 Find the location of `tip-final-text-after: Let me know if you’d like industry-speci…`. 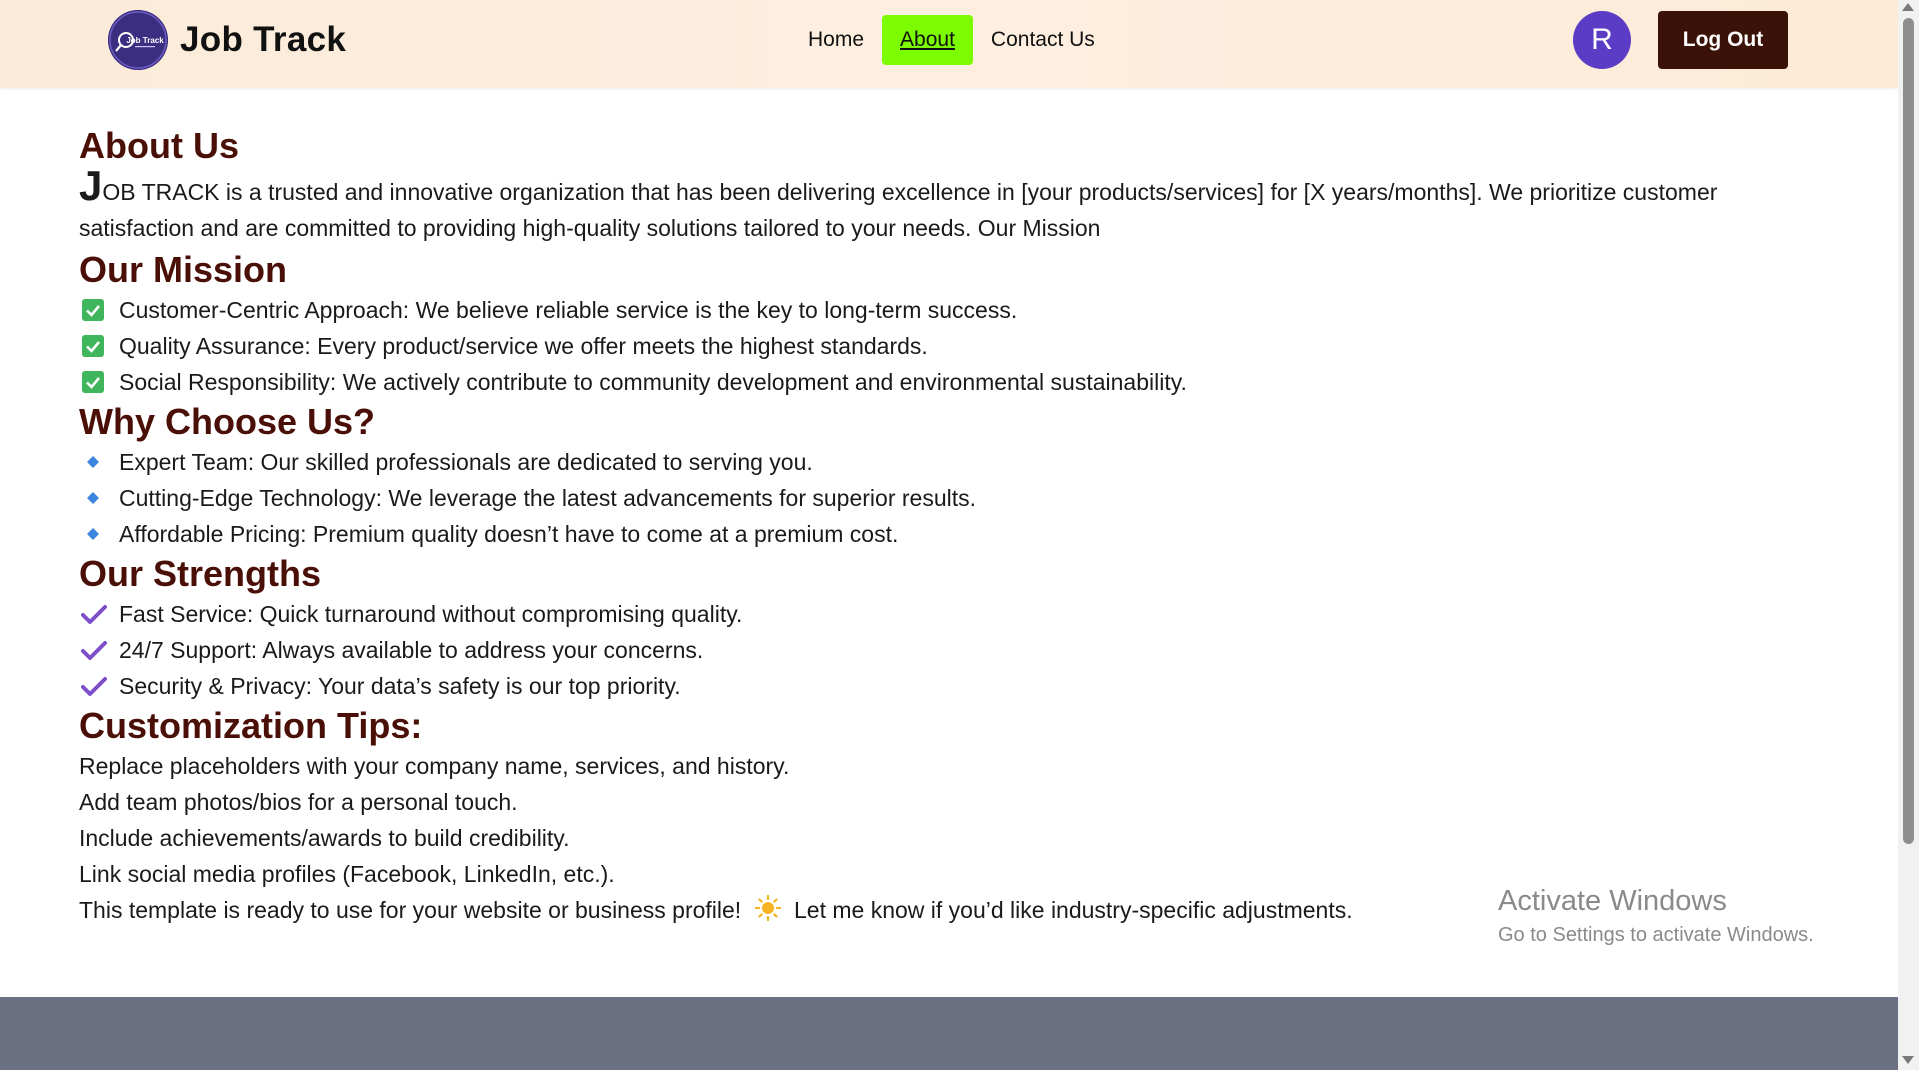

tip-final-text-after: Let me know if you’d like industry-speci… is located at coordinates (1073, 910).